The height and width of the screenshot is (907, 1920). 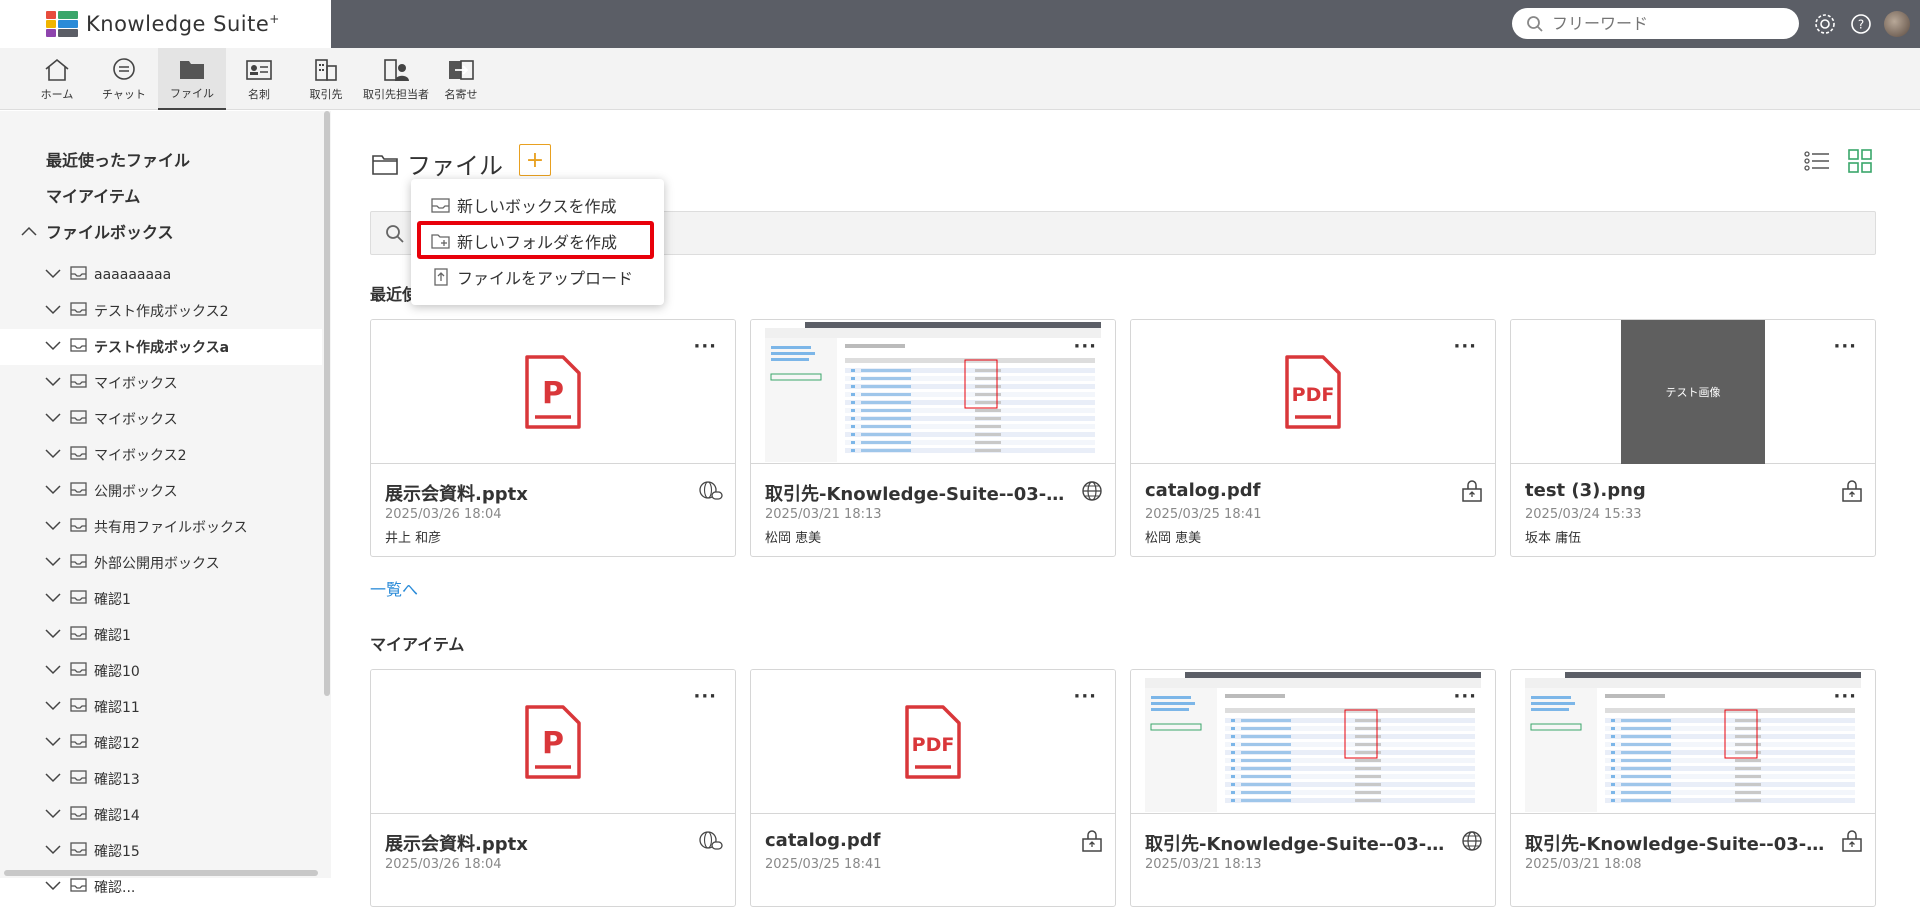 I want to click on nav-business-card: 名刺, so click(x=259, y=79).